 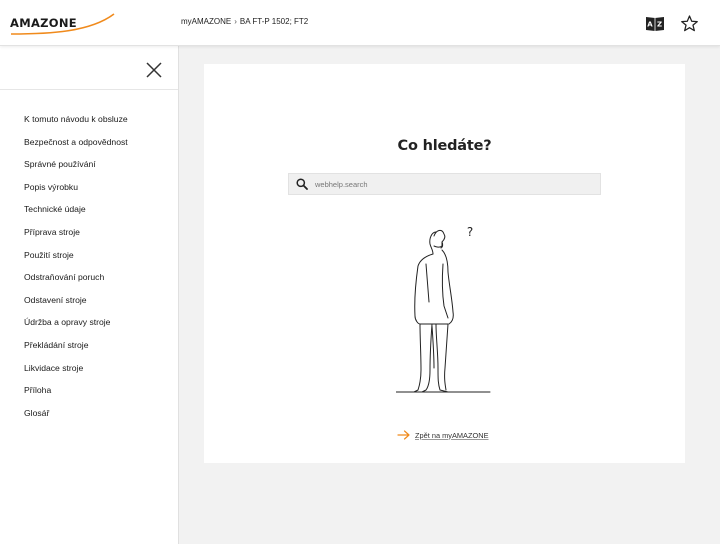 What do you see at coordinates (89, 164) in the screenshot?
I see `sidebar-item: Správné používání` at bounding box center [89, 164].